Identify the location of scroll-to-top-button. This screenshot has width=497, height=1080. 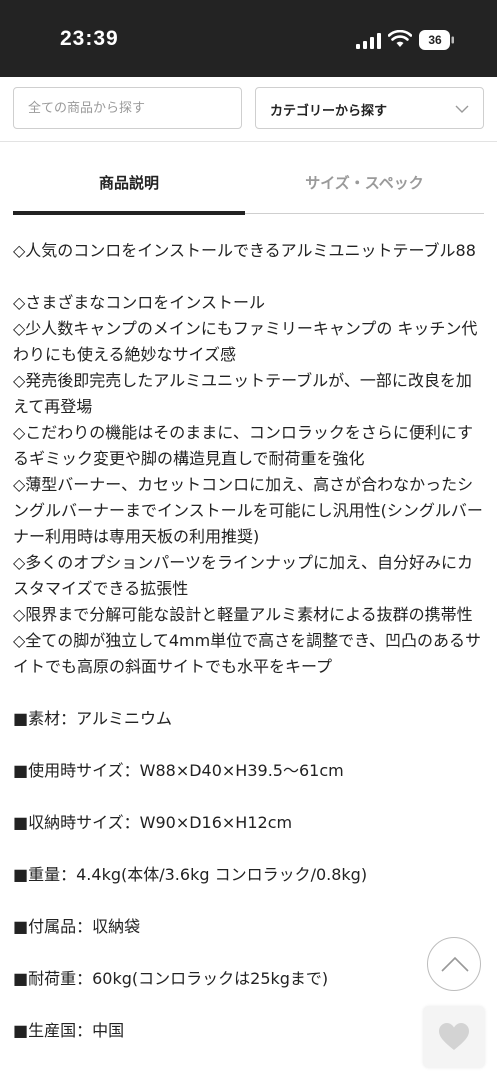
(454, 964).